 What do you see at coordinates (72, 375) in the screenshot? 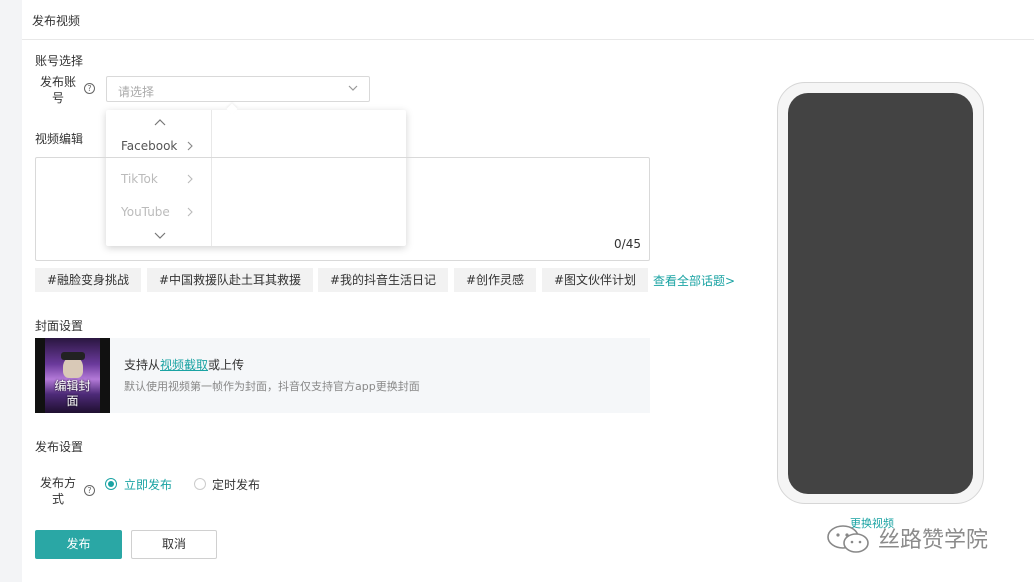
I see `cover-thumbnail: 编辑封 面` at bounding box center [72, 375].